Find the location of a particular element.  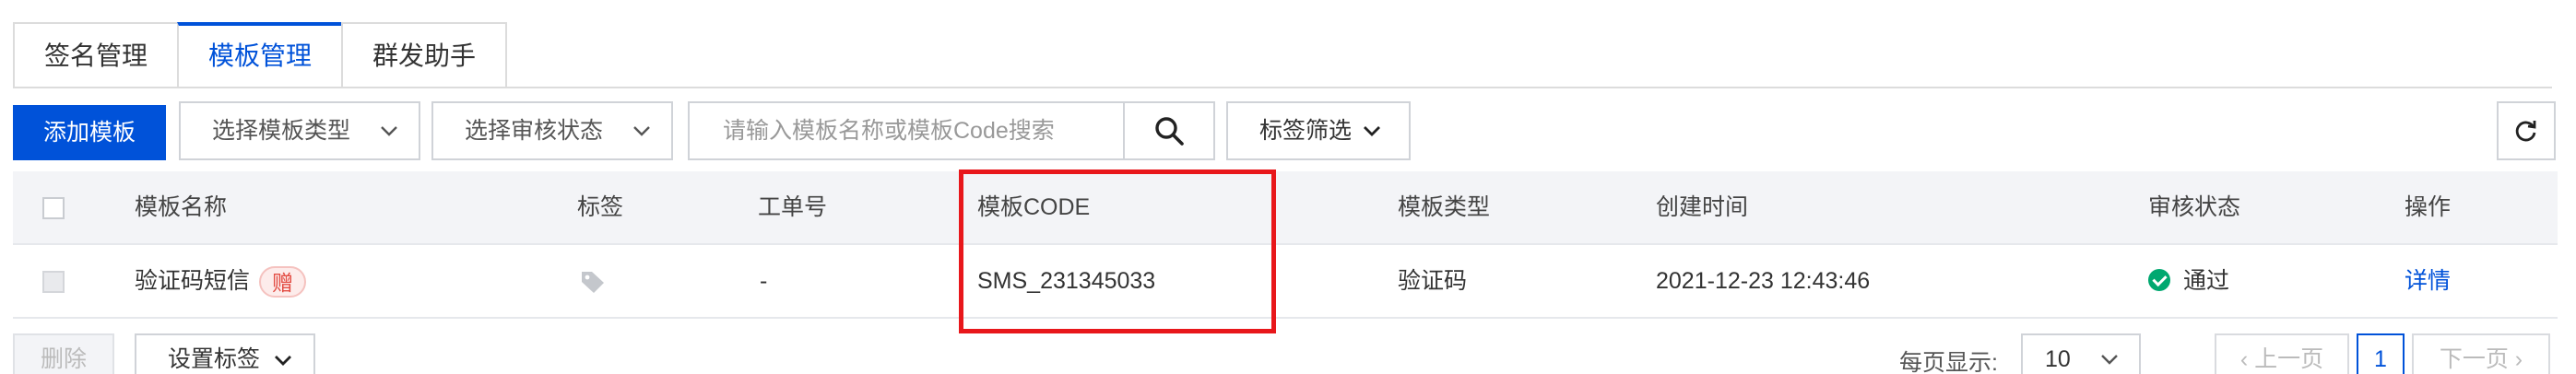

review-status: 通过 is located at coordinates (2188, 281).